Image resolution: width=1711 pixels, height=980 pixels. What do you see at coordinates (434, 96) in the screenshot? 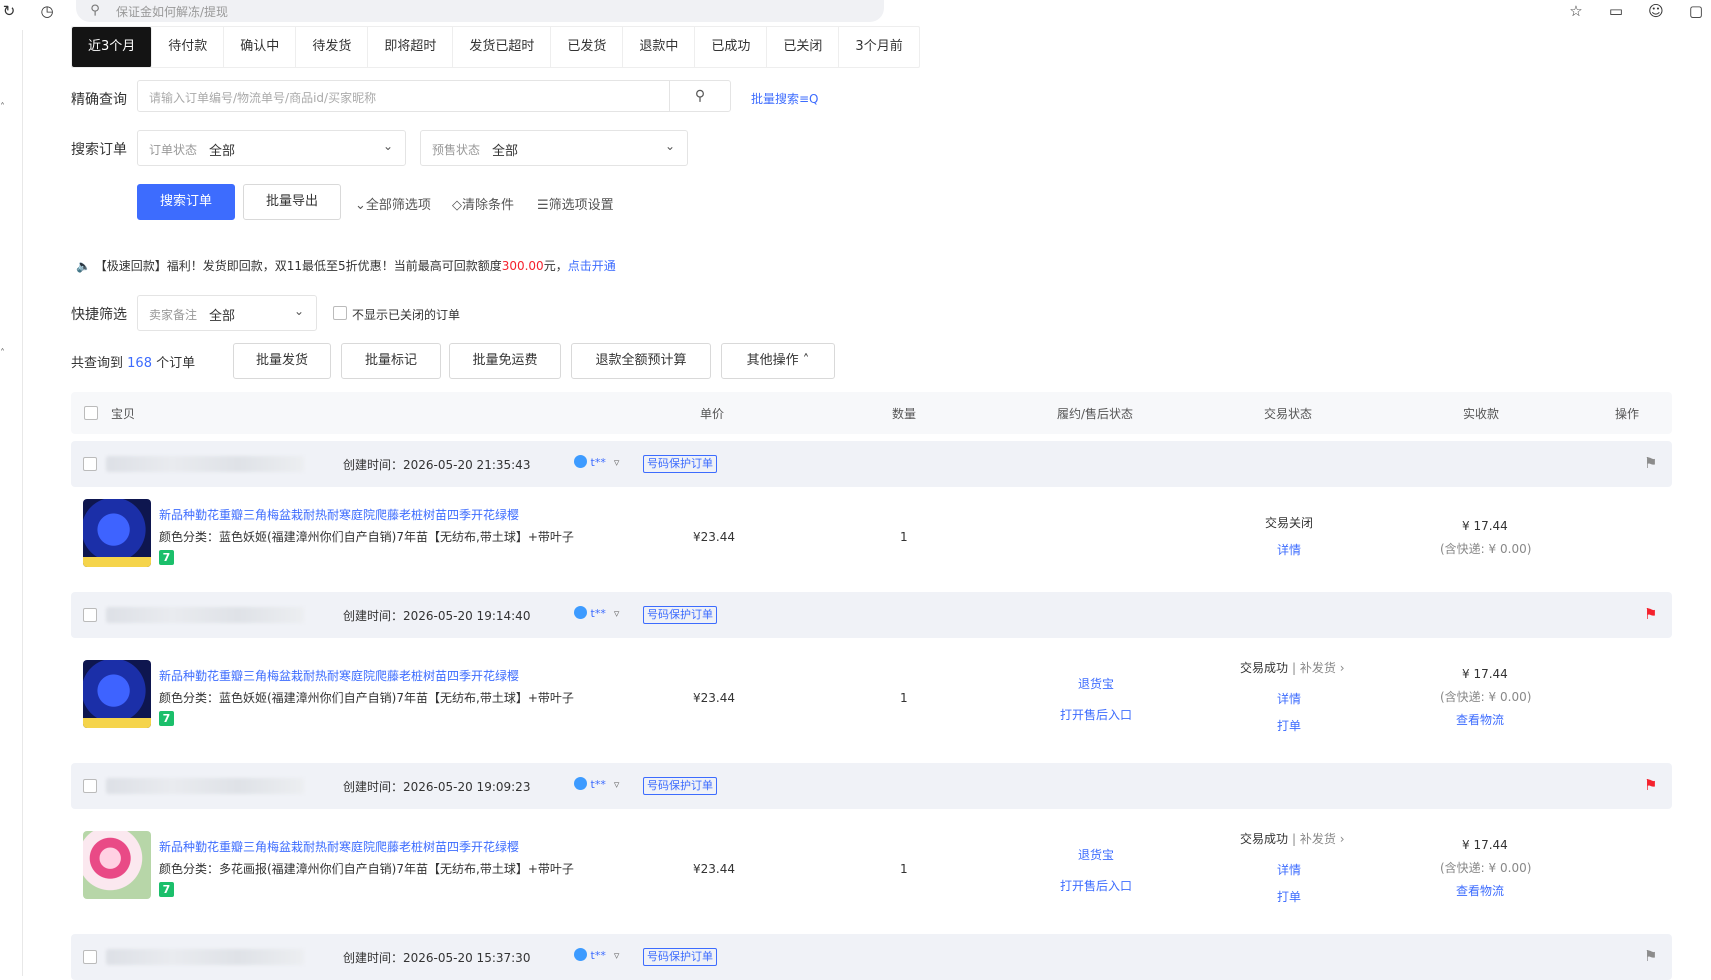
I see `precise-query-input: 请输入订单编号/物流单号/商品id/买家昵称 ⚲` at bounding box center [434, 96].